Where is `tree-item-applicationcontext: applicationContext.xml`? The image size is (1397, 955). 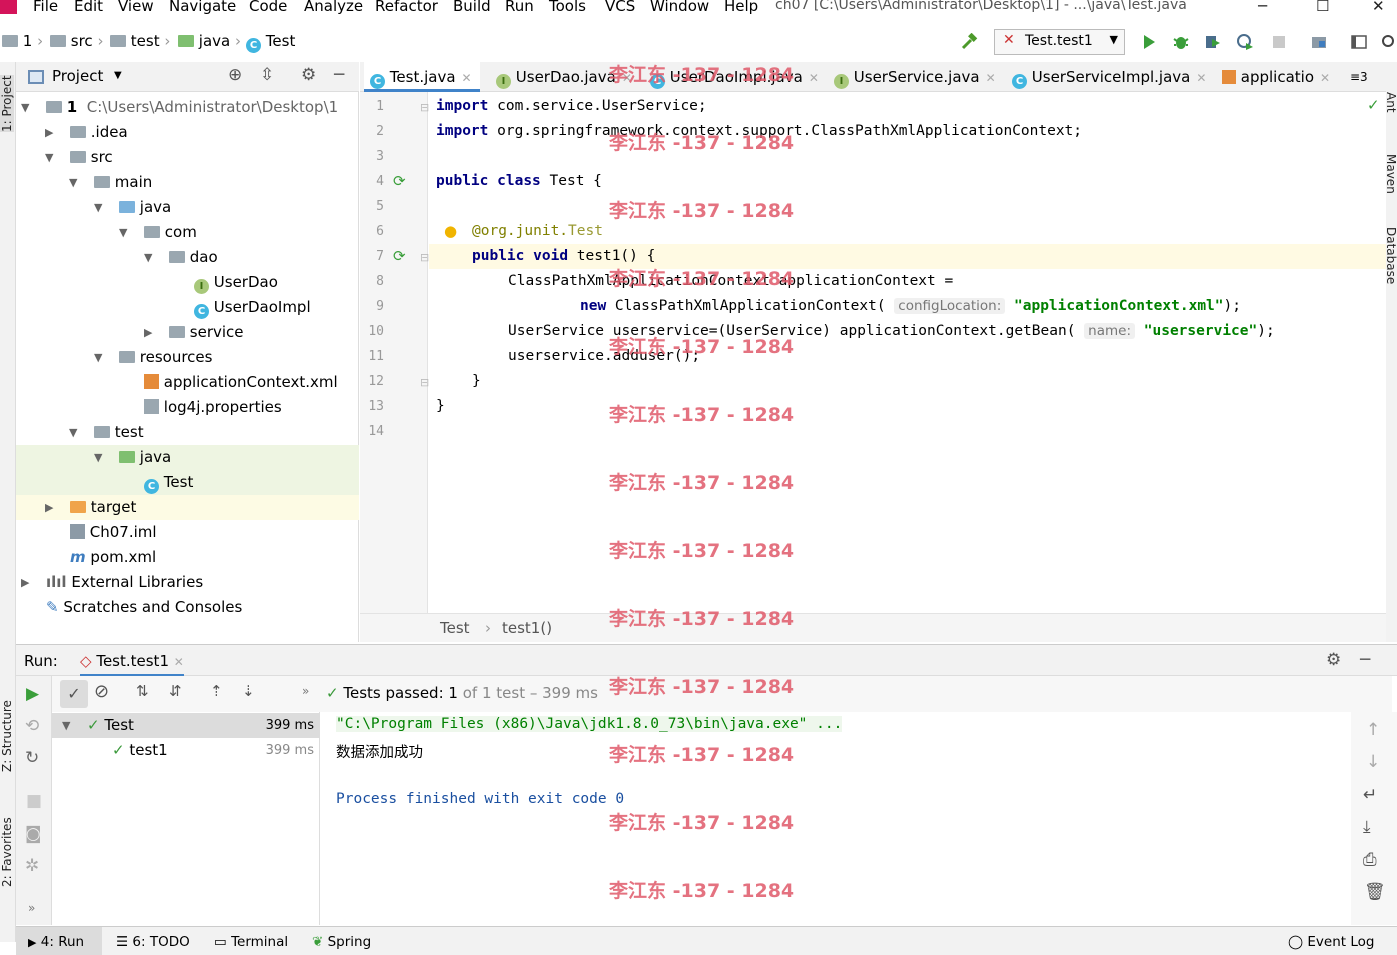 tree-item-applicationcontext: applicationContext.xml is located at coordinates (187, 382).